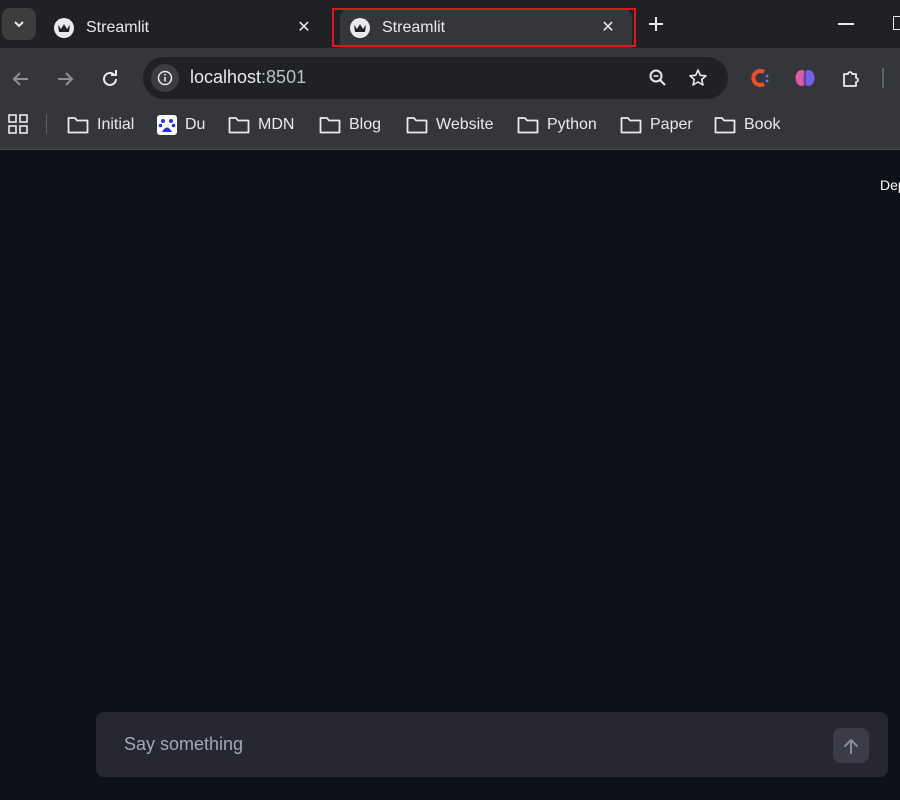  I want to click on chevron-down-icon, so click(19, 24).